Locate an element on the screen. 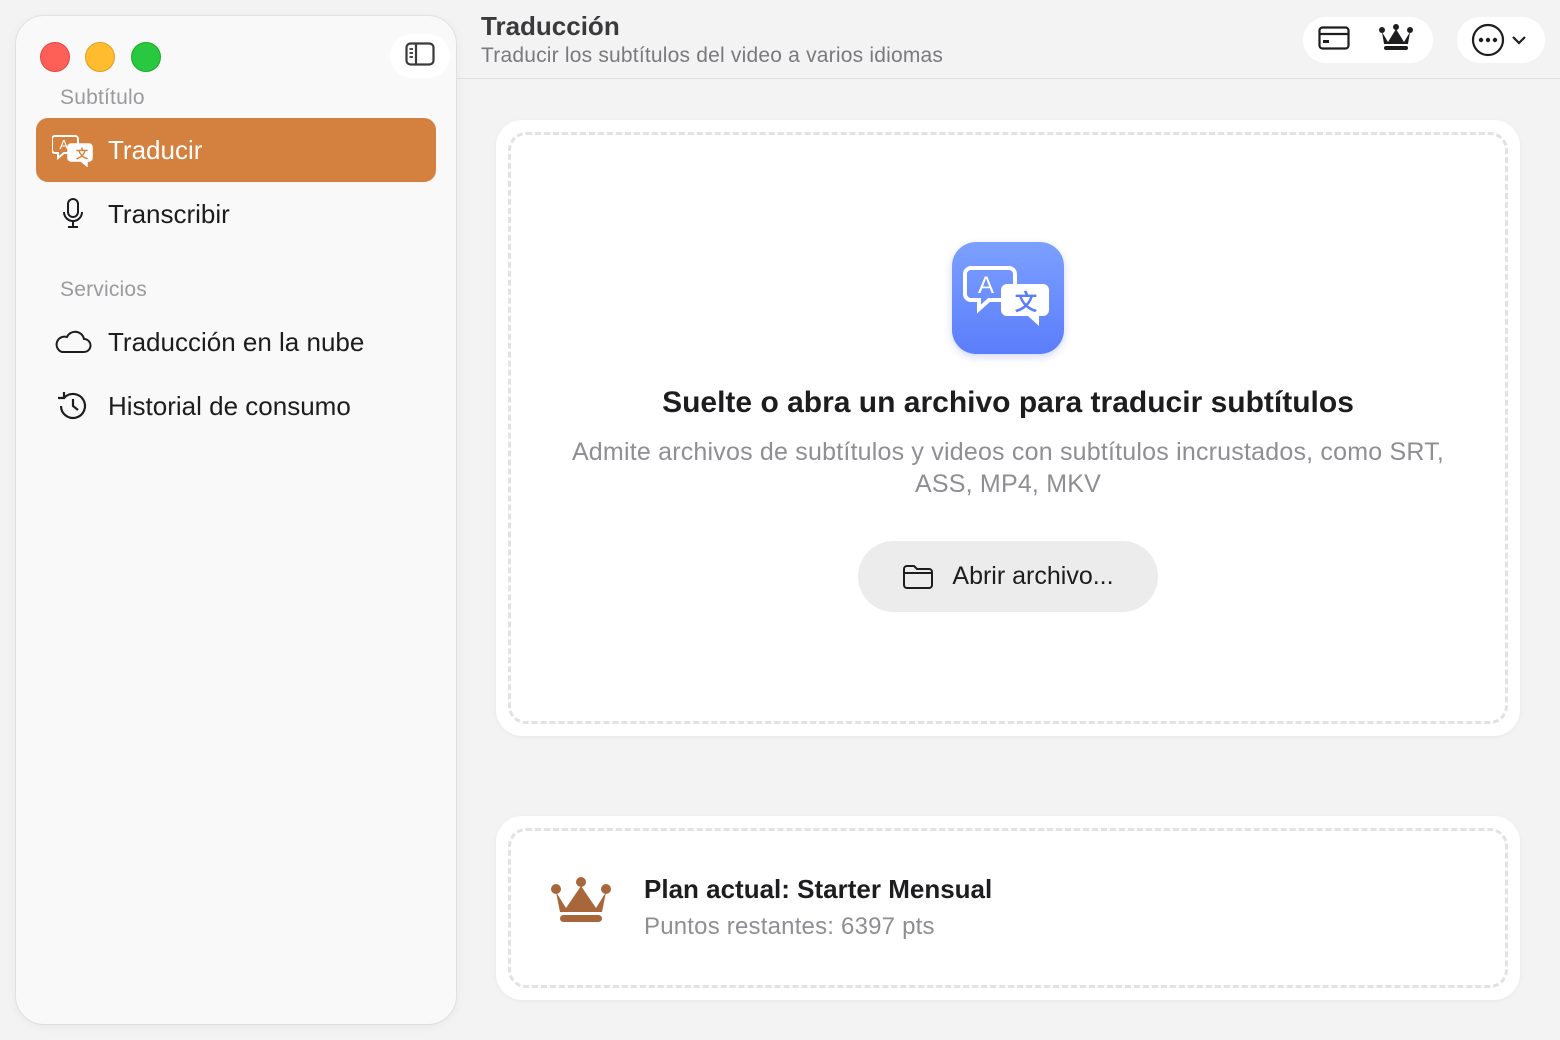  plan-crown-icon is located at coordinates (581, 903).